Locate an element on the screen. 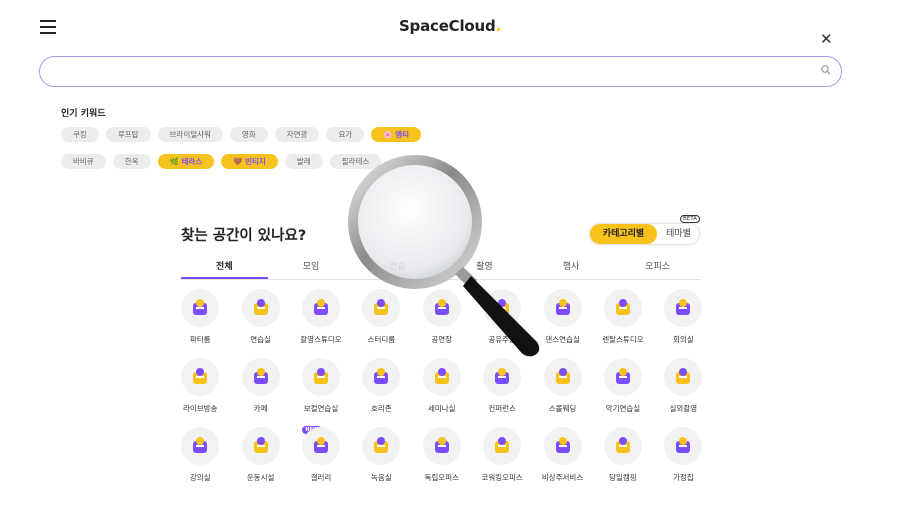 The height and width of the screenshot is (514, 900). category-item: 당일캠핑 is located at coordinates (623, 461).